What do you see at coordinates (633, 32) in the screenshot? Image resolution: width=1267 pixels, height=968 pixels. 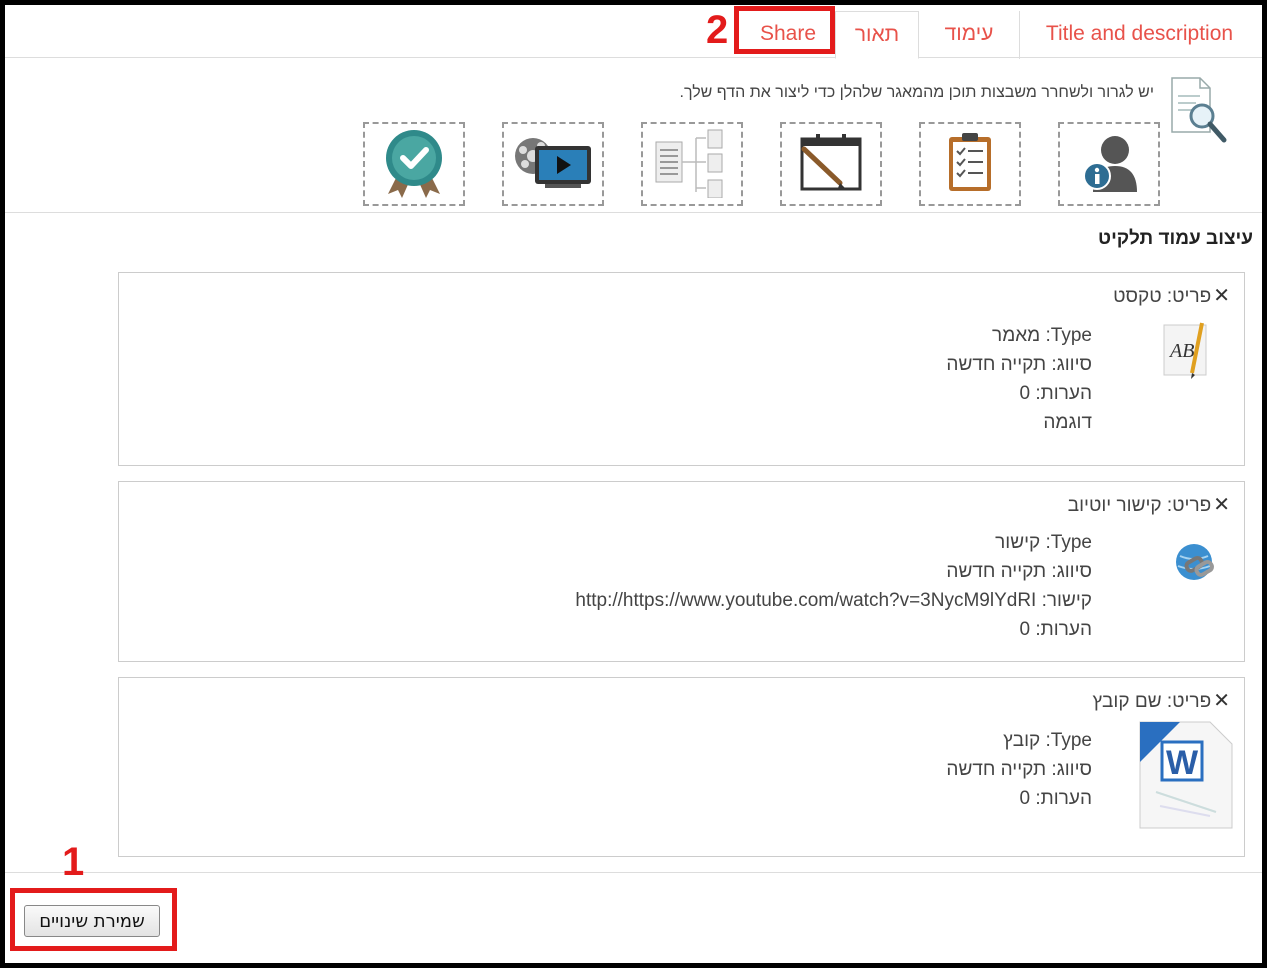 I see `tab-bar: Title and description עימוד תאור Share` at bounding box center [633, 32].